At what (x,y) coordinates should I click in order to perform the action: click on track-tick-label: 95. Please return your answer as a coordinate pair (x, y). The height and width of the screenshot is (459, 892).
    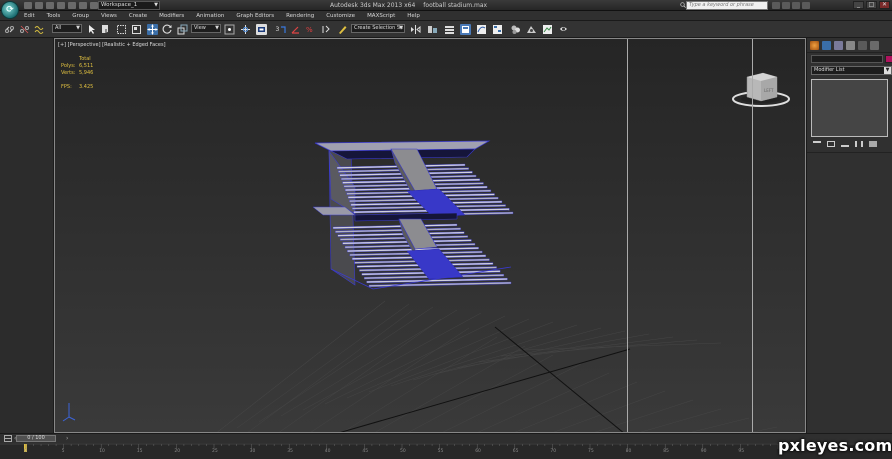
    Looking at the image, I should click on (741, 451).